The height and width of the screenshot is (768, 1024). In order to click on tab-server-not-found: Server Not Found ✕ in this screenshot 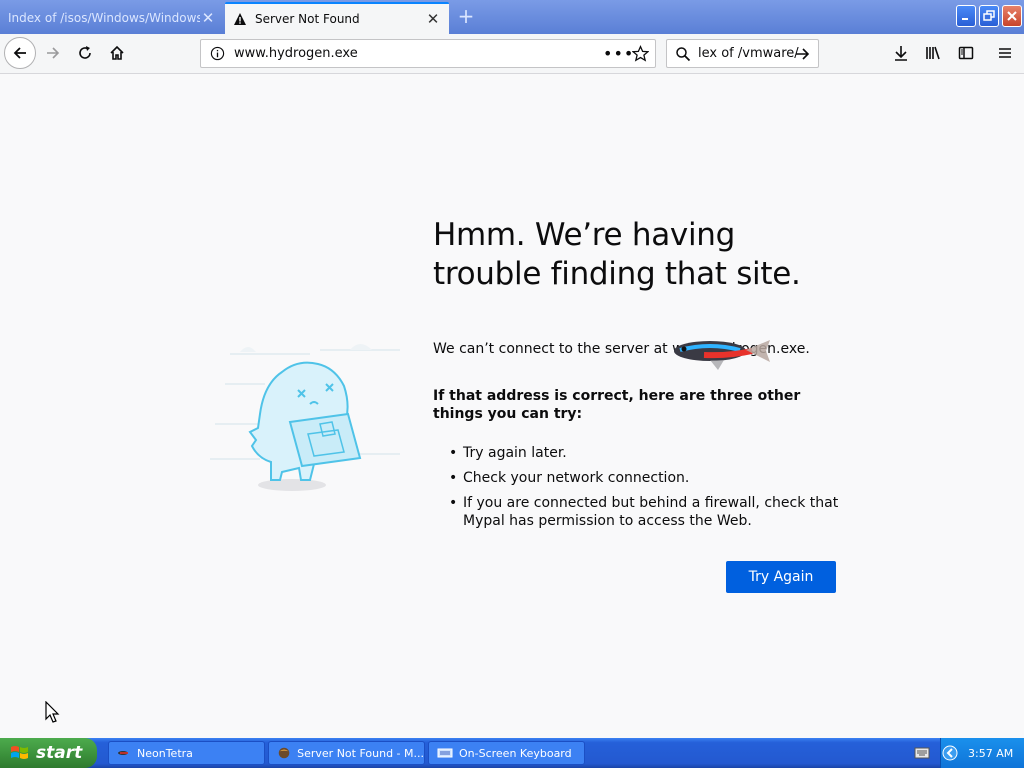, I will do `click(337, 18)`.